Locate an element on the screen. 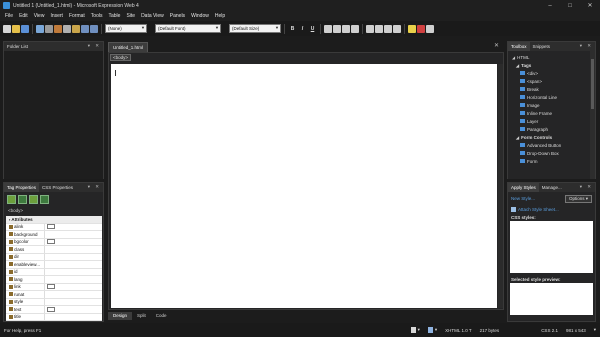 The width and height of the screenshot is (600, 337). show-set-properties-icon is located at coordinates (33, 199).